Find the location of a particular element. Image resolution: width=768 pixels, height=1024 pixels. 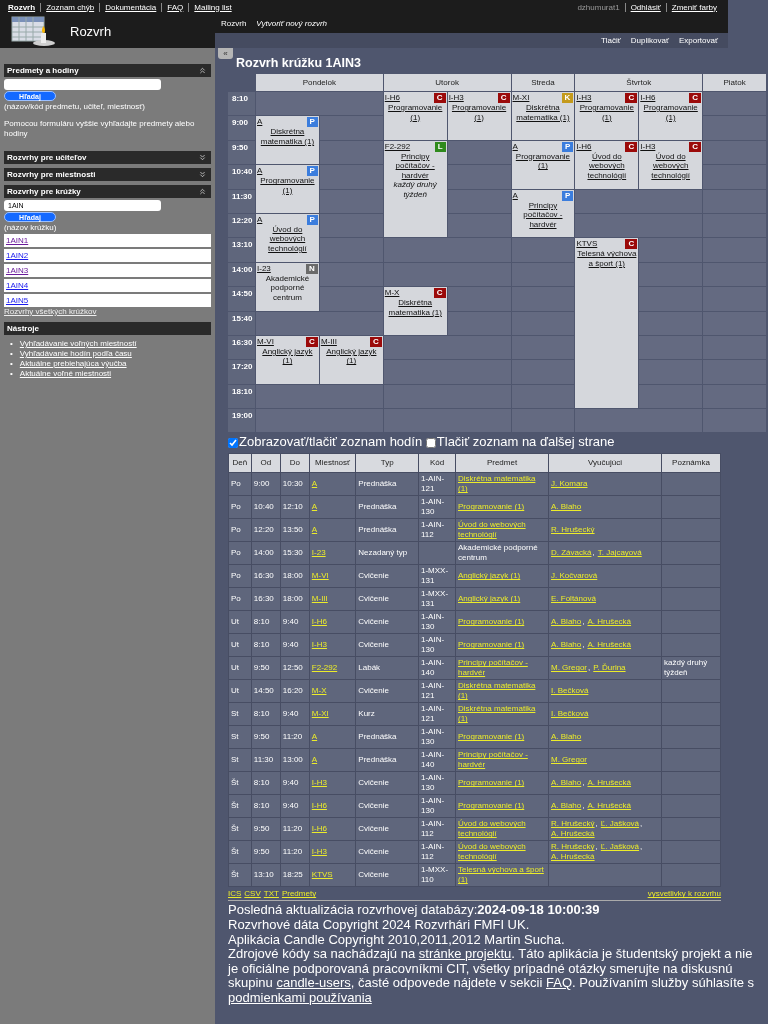

lesson-card: KTVS C Telesná výchova a šport (1) is located at coordinates (607, 323).